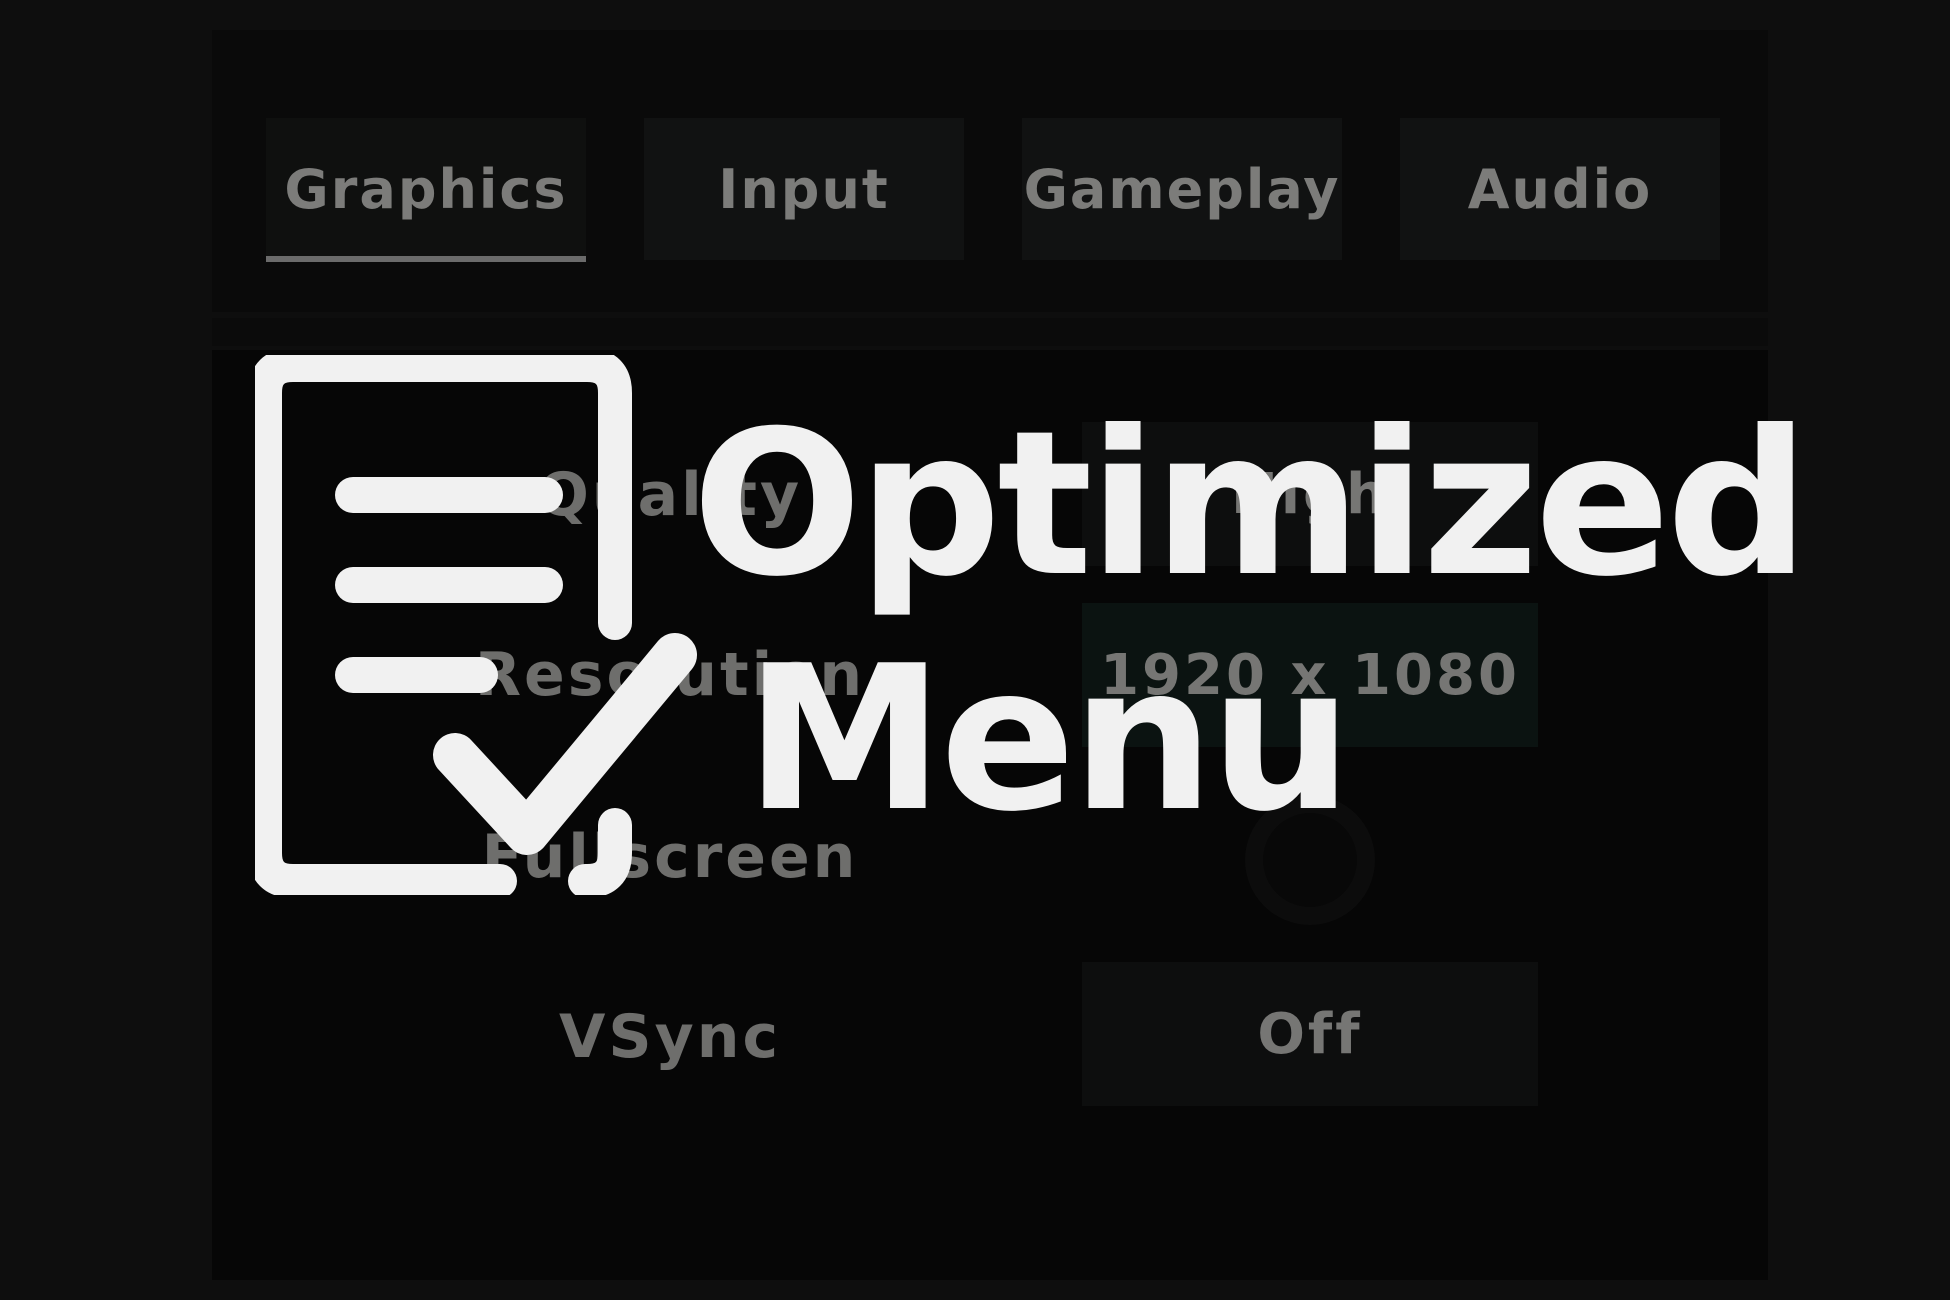 Image resolution: width=1950 pixels, height=1300 pixels. I want to click on tab-gameplay: Gameplay, so click(1182, 189).